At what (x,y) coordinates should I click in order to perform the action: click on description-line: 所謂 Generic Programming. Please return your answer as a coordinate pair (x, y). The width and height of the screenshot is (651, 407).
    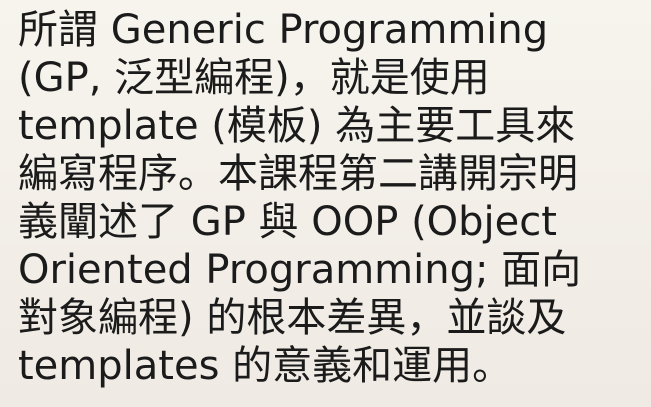
    Looking at the image, I should click on (283, 30).